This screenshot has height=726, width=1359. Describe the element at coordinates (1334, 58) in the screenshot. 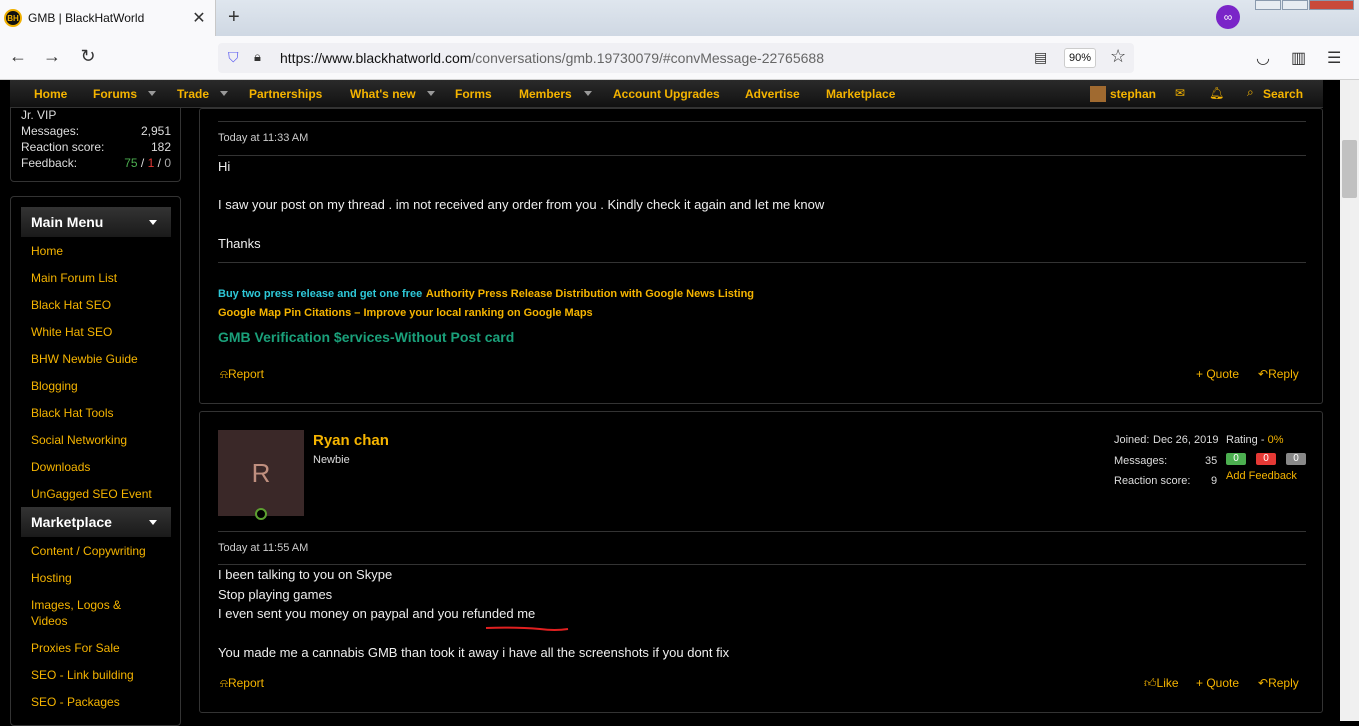

I see `menu-icon: ☰` at that location.